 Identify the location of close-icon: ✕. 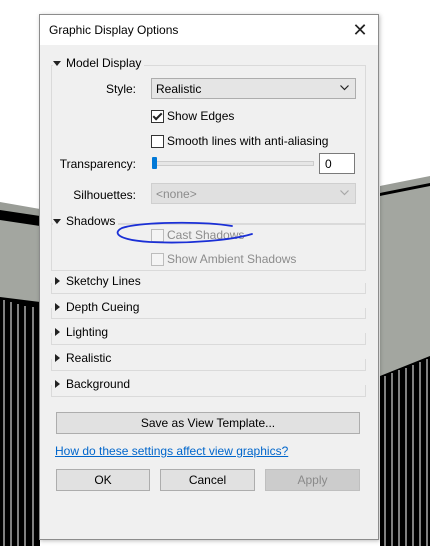
(360, 30).